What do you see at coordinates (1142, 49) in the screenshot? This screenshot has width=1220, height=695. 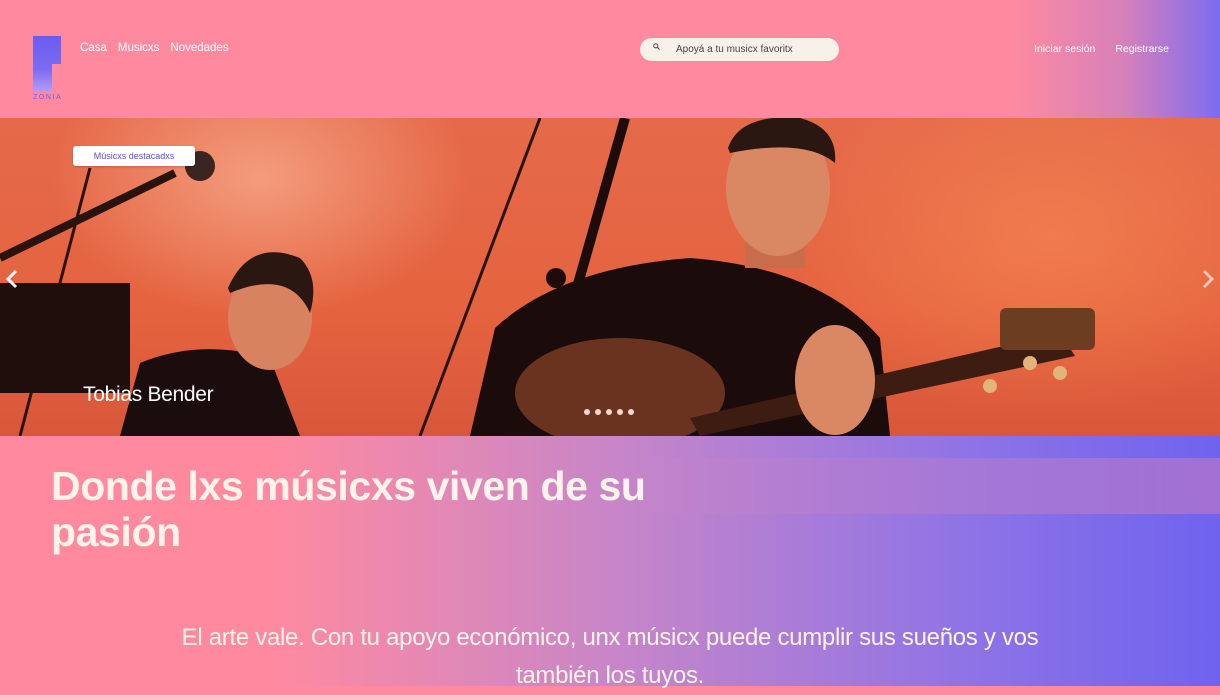 I see `register-link: Registrarse` at bounding box center [1142, 49].